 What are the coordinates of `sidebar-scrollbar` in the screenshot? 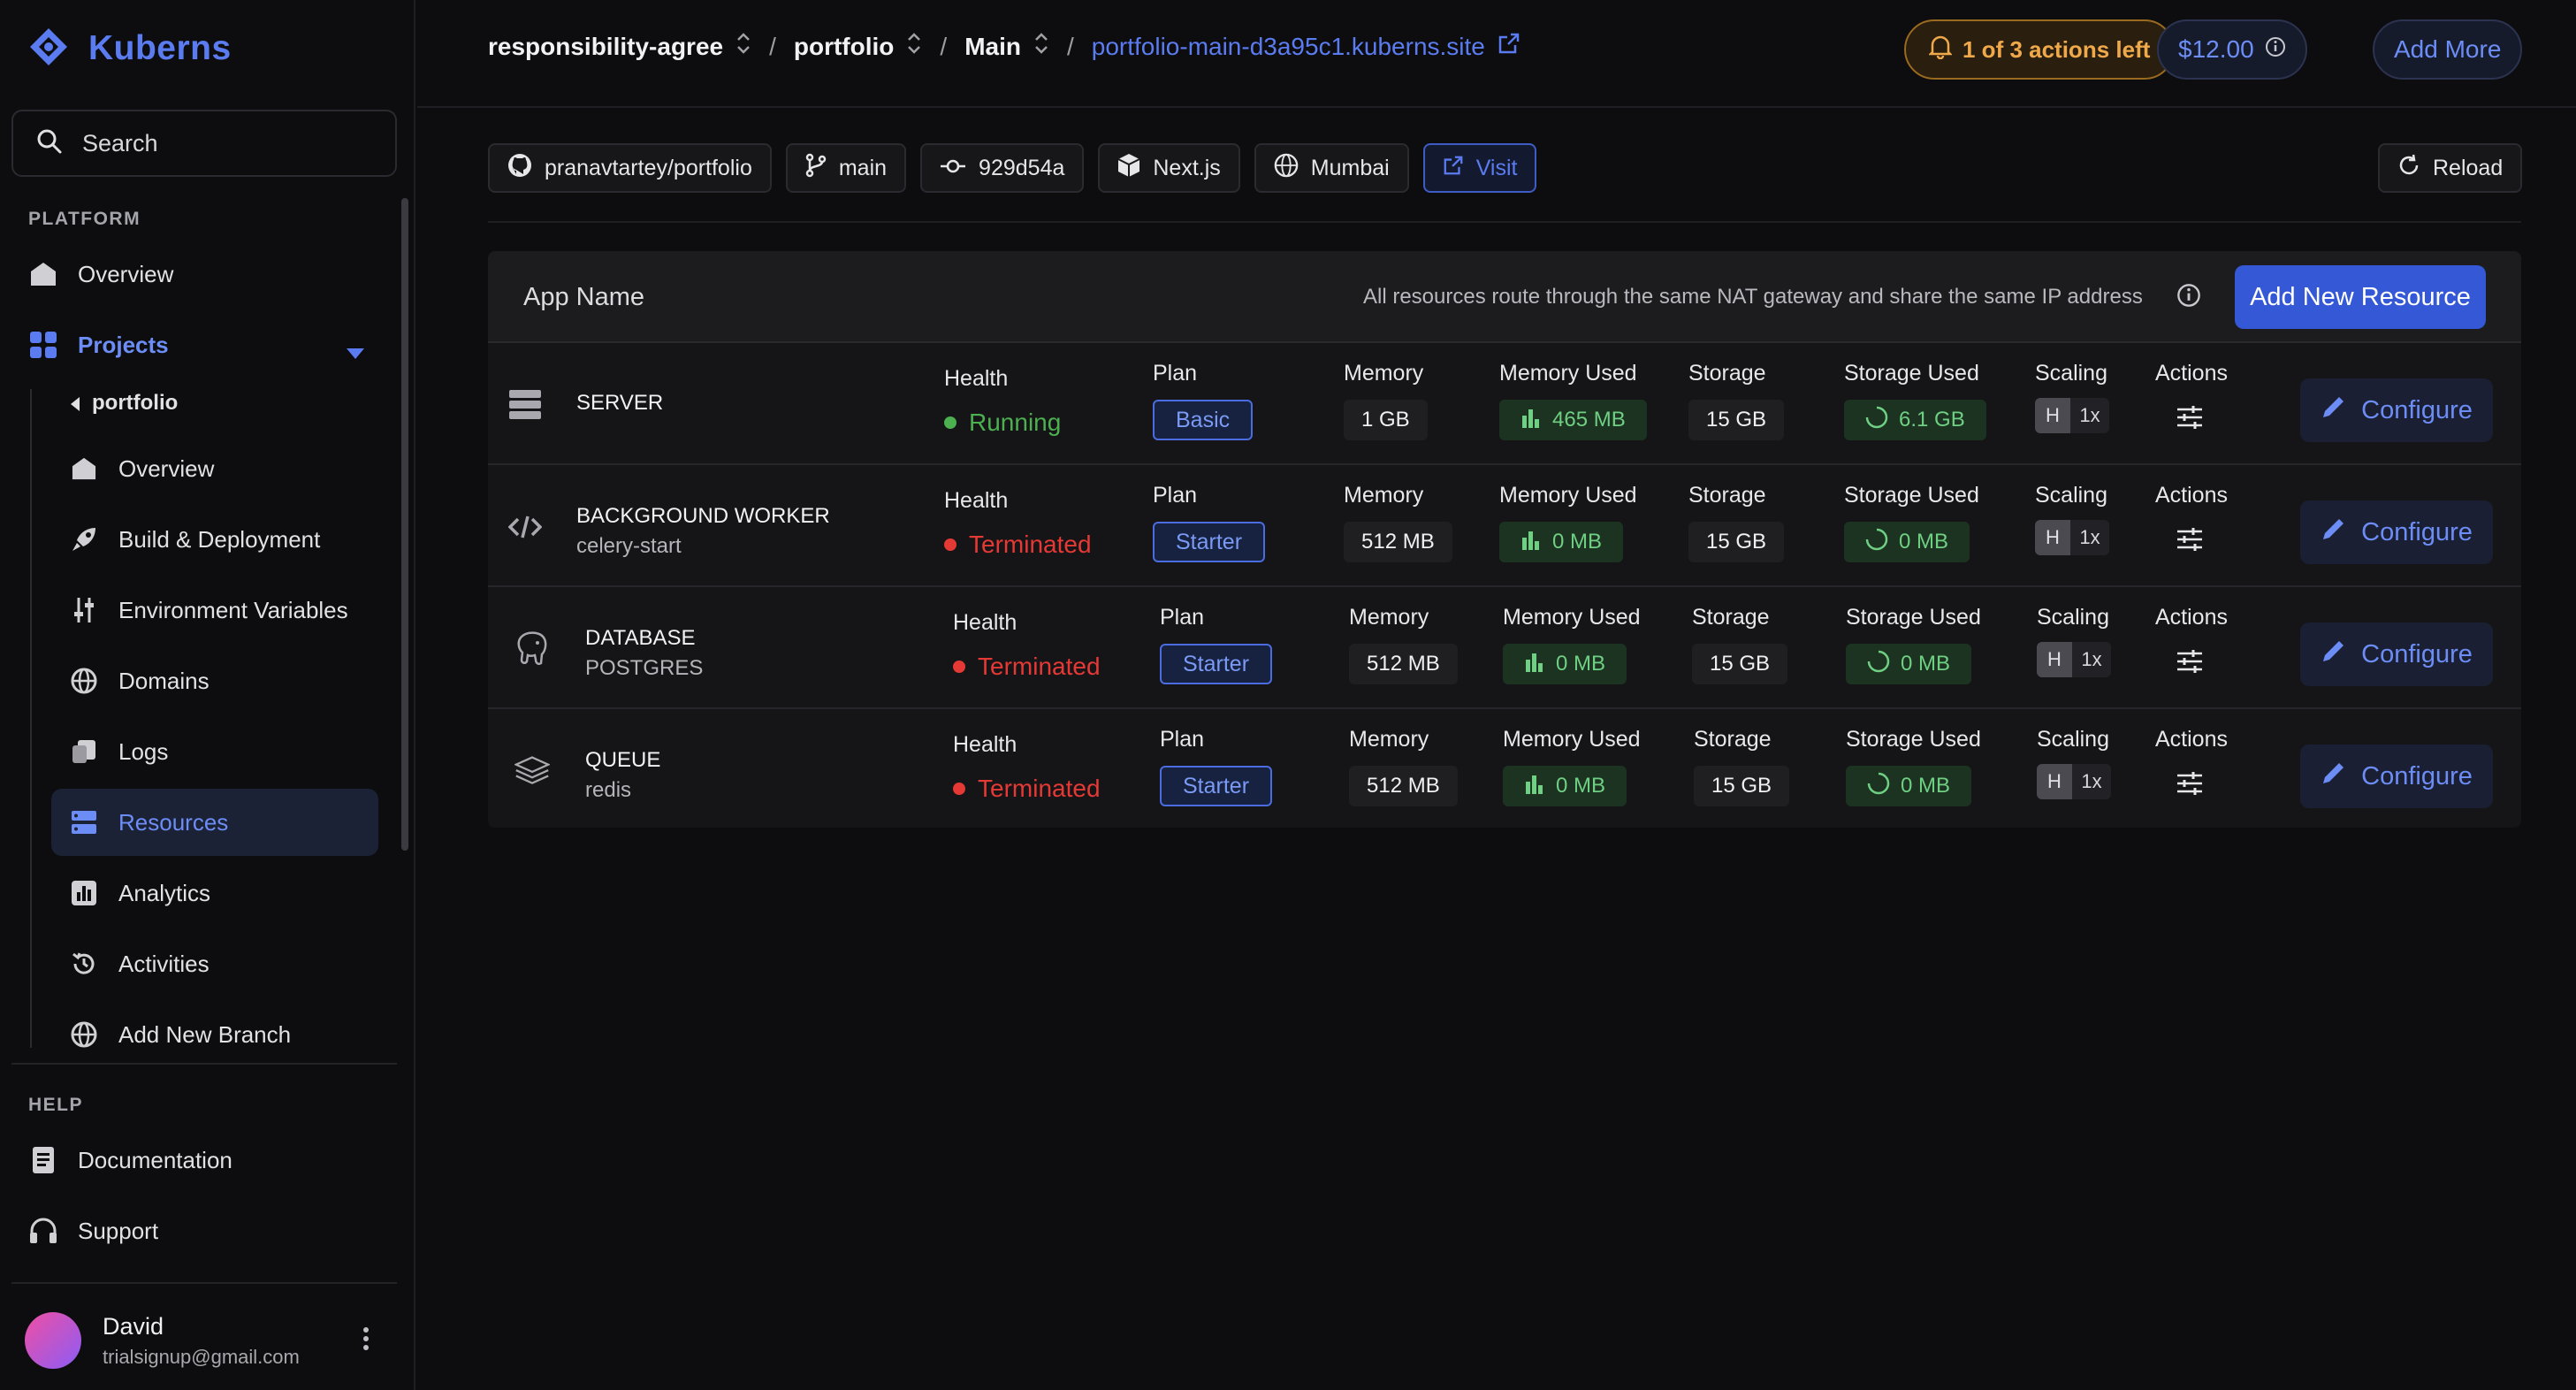 It's located at (404, 525).